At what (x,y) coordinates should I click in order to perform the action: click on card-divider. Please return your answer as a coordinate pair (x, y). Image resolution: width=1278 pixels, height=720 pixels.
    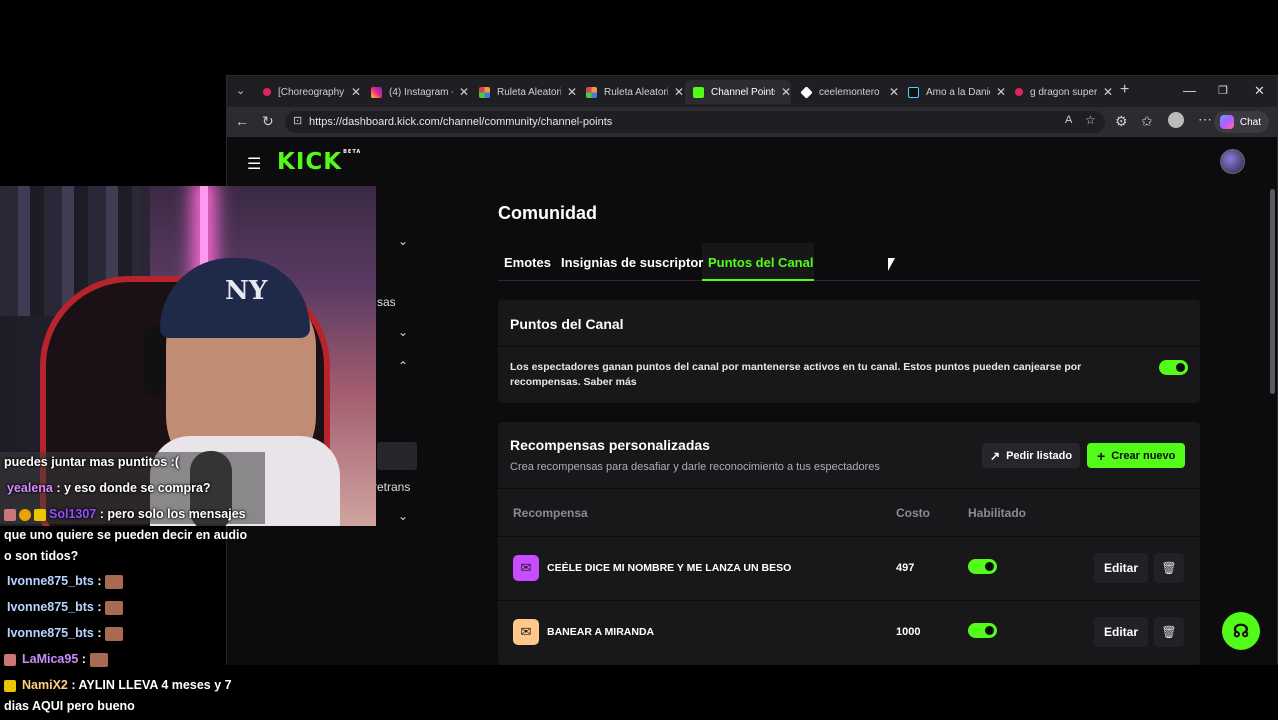
    Looking at the image, I should click on (849, 488).